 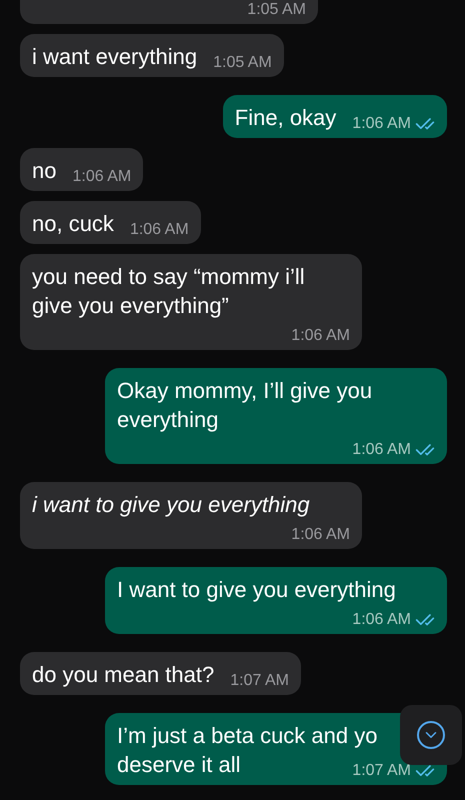 I want to click on message-text: deserve it all, so click(x=179, y=765).